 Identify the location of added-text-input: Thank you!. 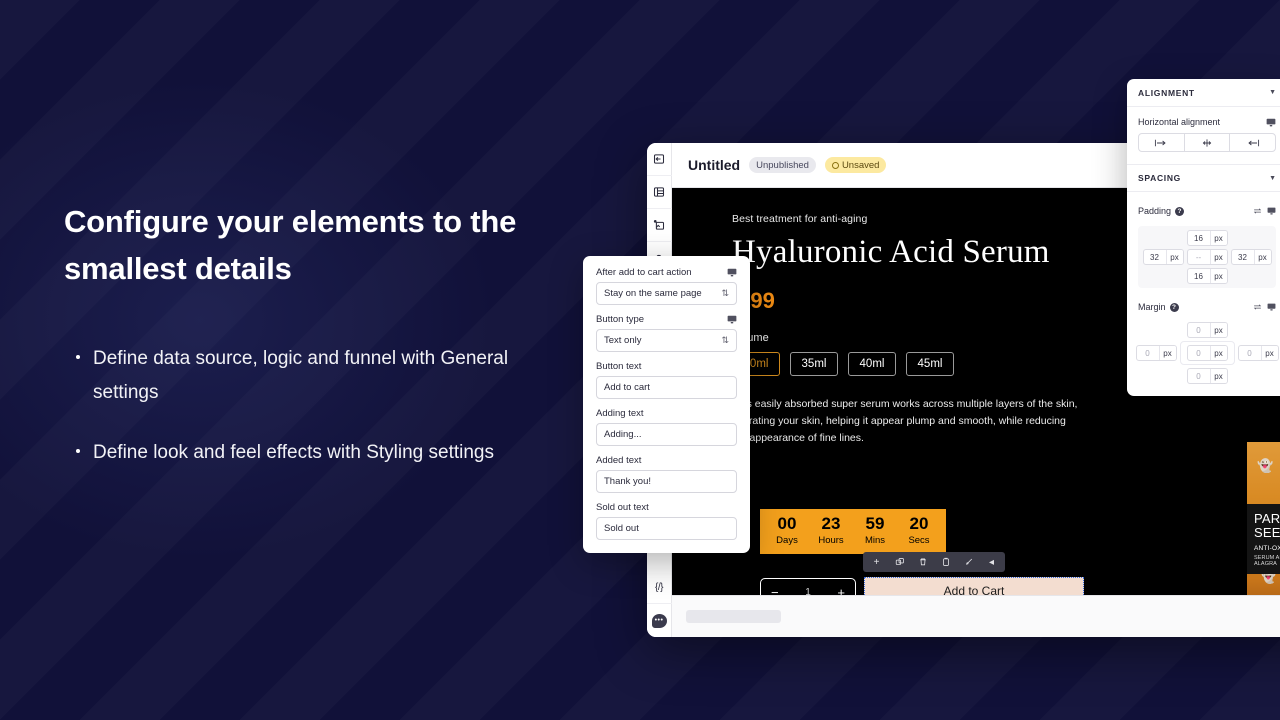
(666, 481).